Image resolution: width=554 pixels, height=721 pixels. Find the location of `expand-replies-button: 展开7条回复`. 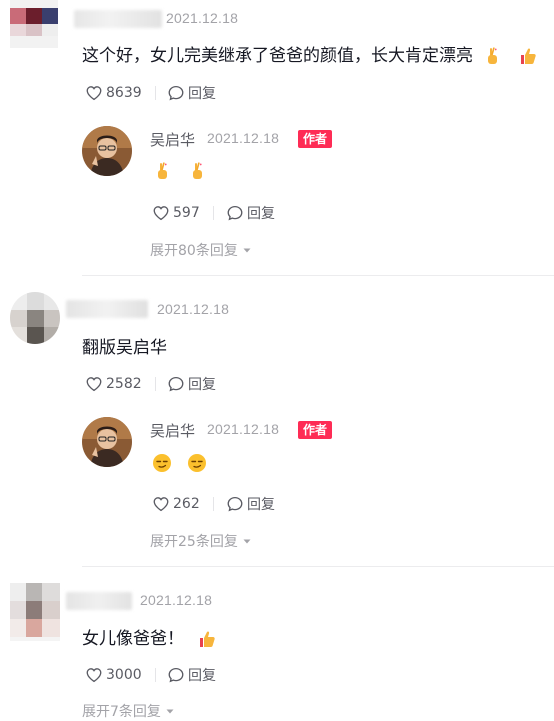

expand-replies-button: 展开7条回复 is located at coordinates (129, 711).